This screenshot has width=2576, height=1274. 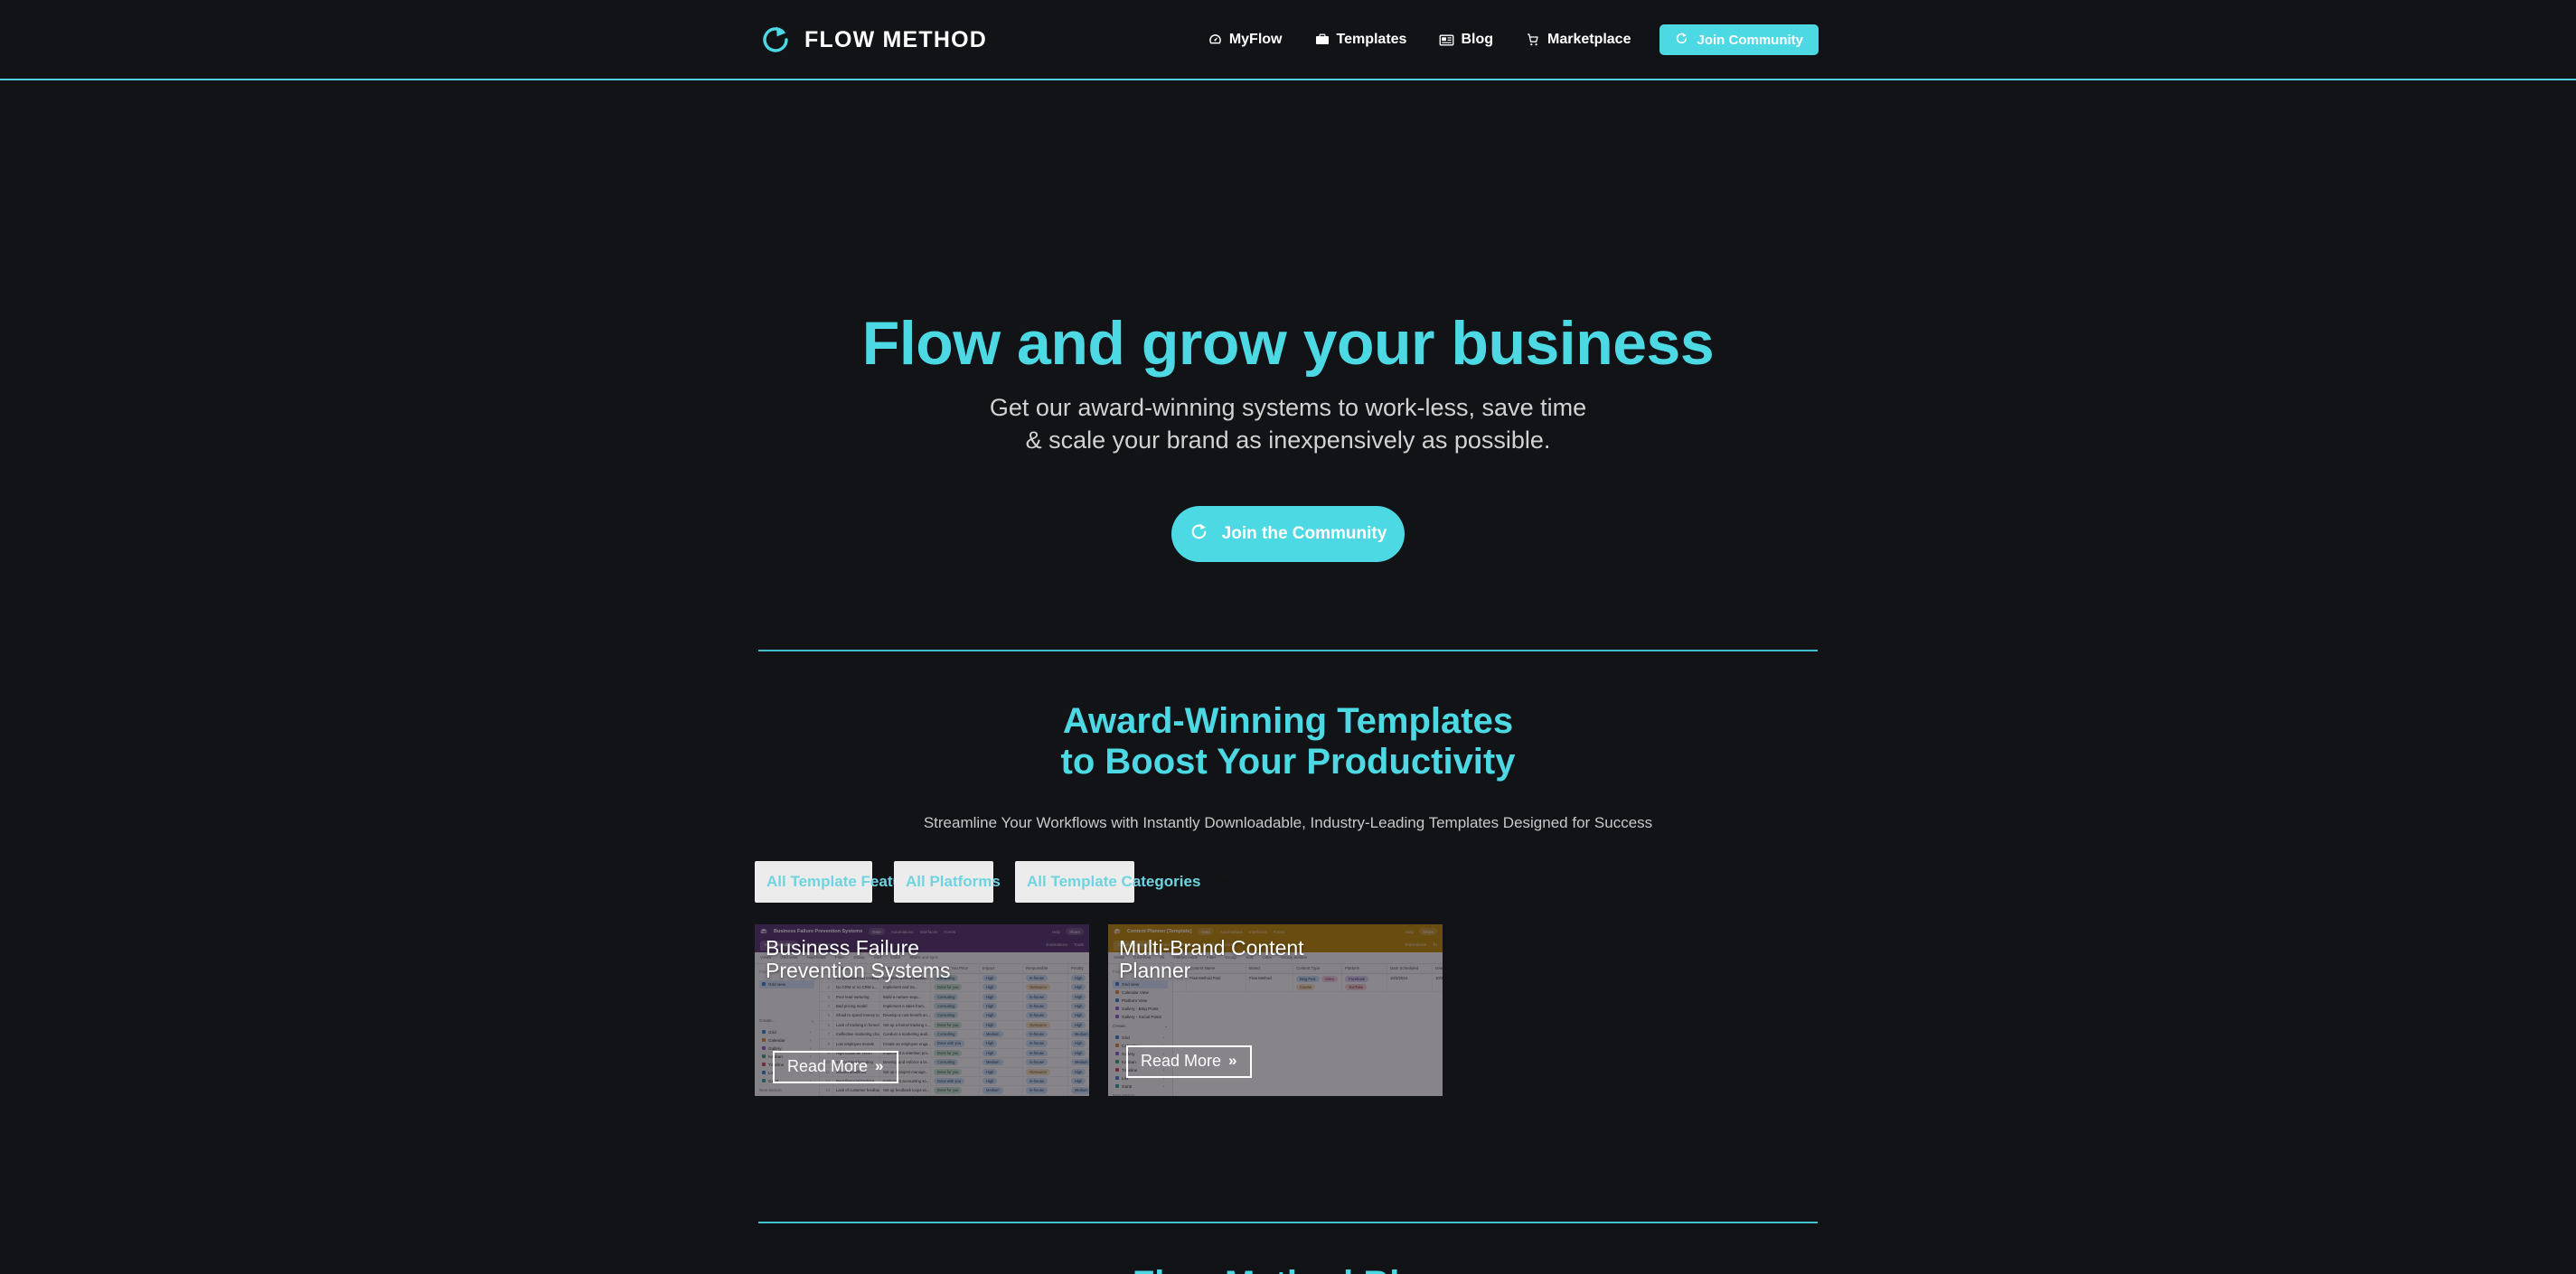 I want to click on nav-item-label: MyFlow, so click(x=1255, y=39).